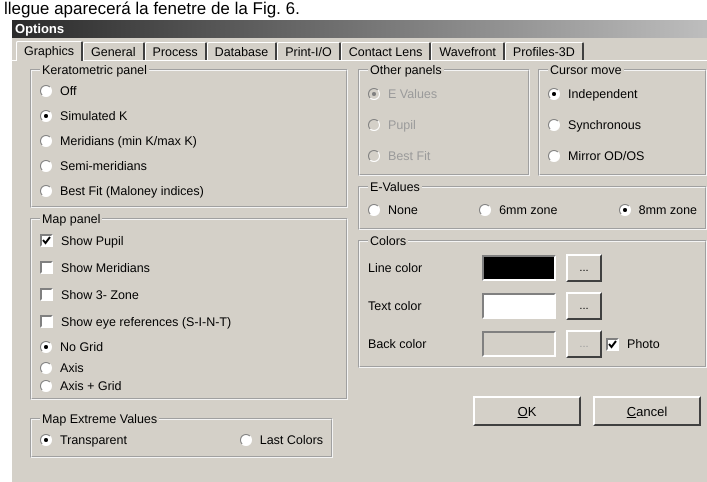 The height and width of the screenshot is (482, 707). What do you see at coordinates (189, 115) in the screenshot?
I see `radio-option: Simulated K` at bounding box center [189, 115].